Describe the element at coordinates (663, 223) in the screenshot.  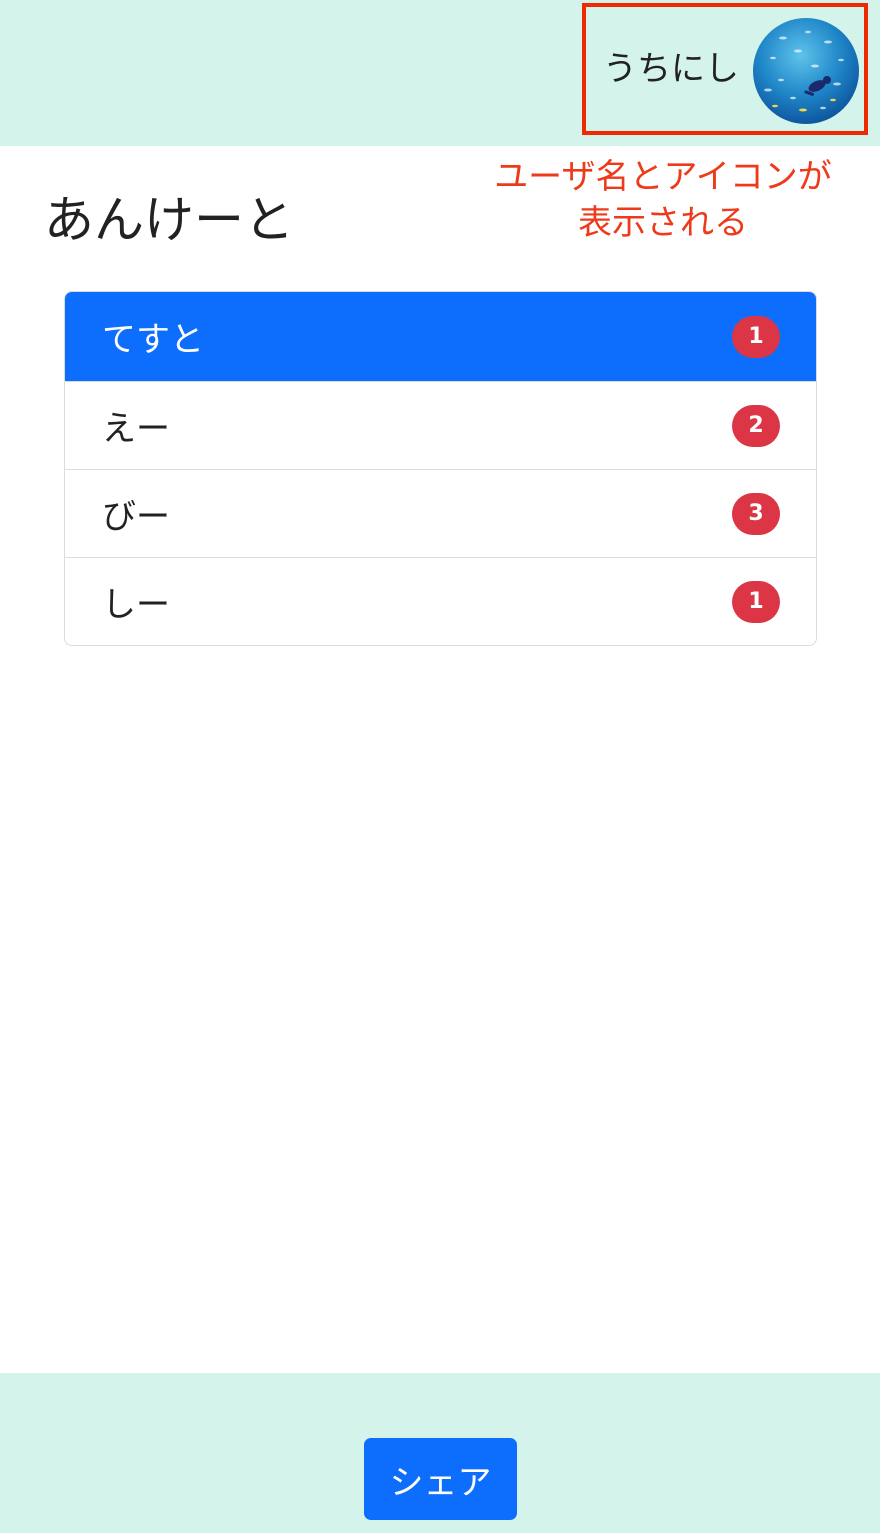
I see `annotation-line-2: 表示される` at that location.